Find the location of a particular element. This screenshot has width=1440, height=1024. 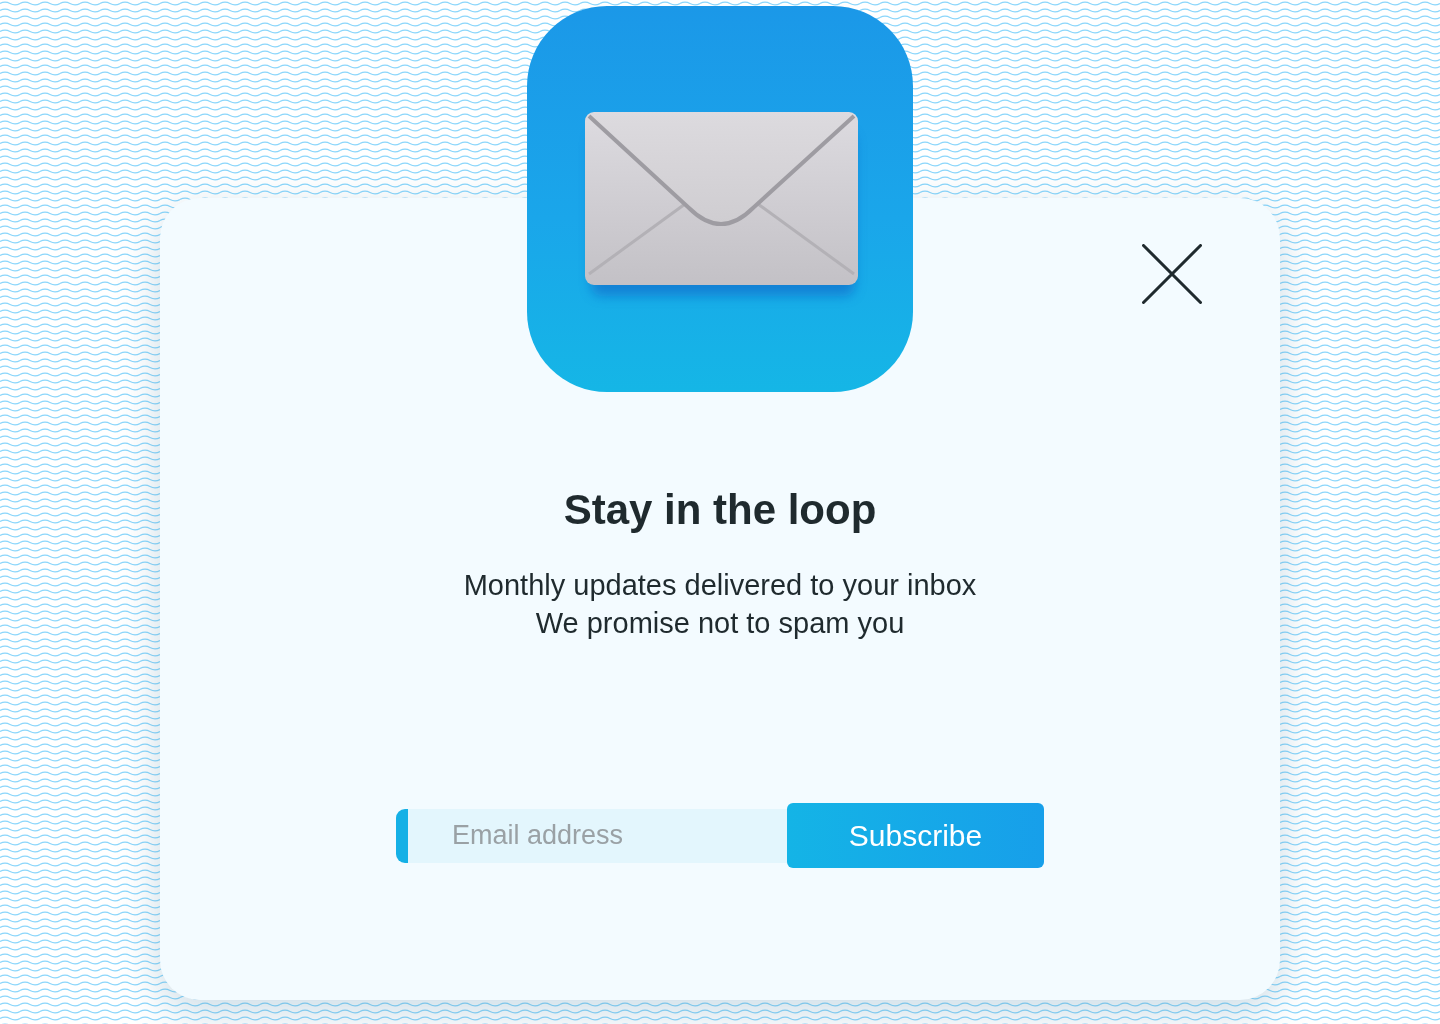

description-text: We promise not to spam you is located at coordinates (720, 623).